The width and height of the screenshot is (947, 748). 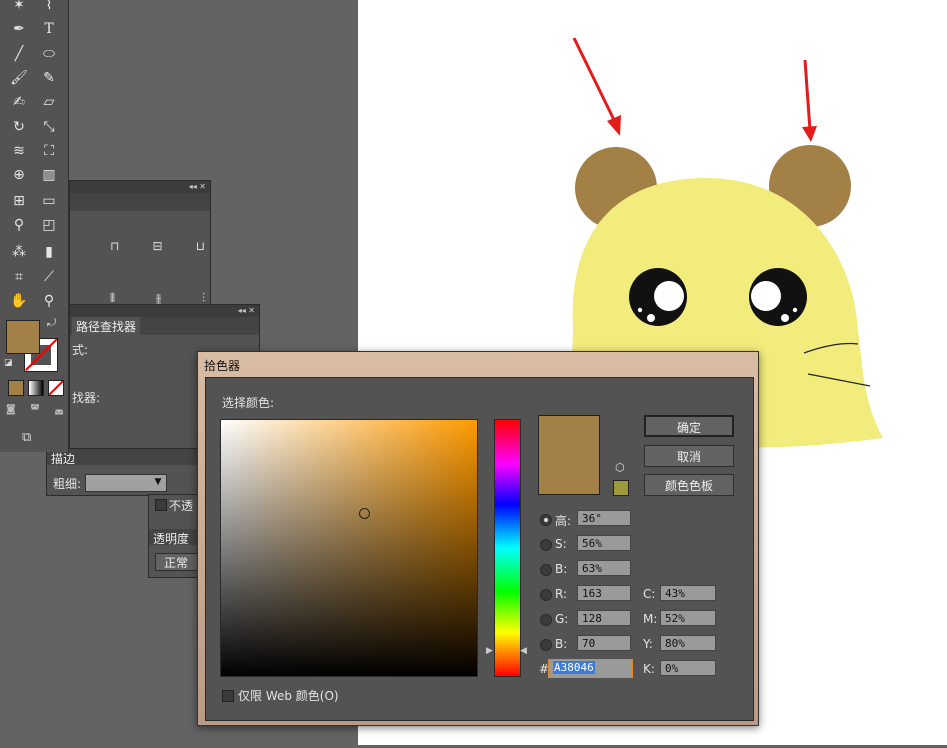 What do you see at coordinates (49, 29) in the screenshot?
I see `type-icon: T` at bounding box center [49, 29].